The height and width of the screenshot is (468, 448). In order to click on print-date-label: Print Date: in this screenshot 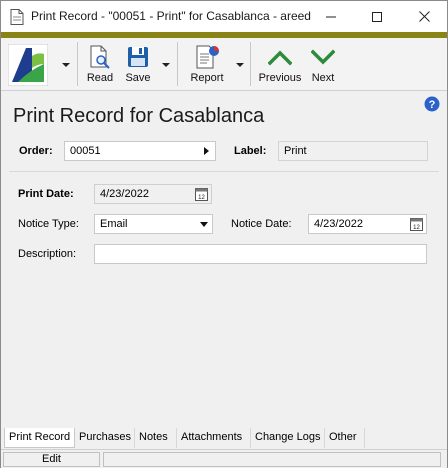, I will do `click(46, 194)`.